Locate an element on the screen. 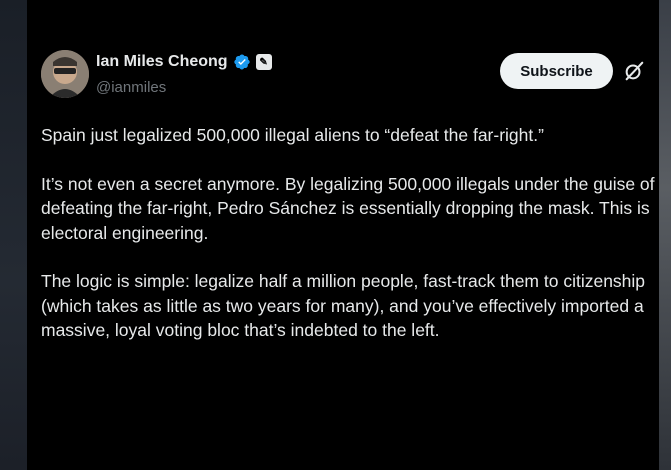 The image size is (671, 470). affiliation-badge-icon: ✎ is located at coordinates (263, 62).